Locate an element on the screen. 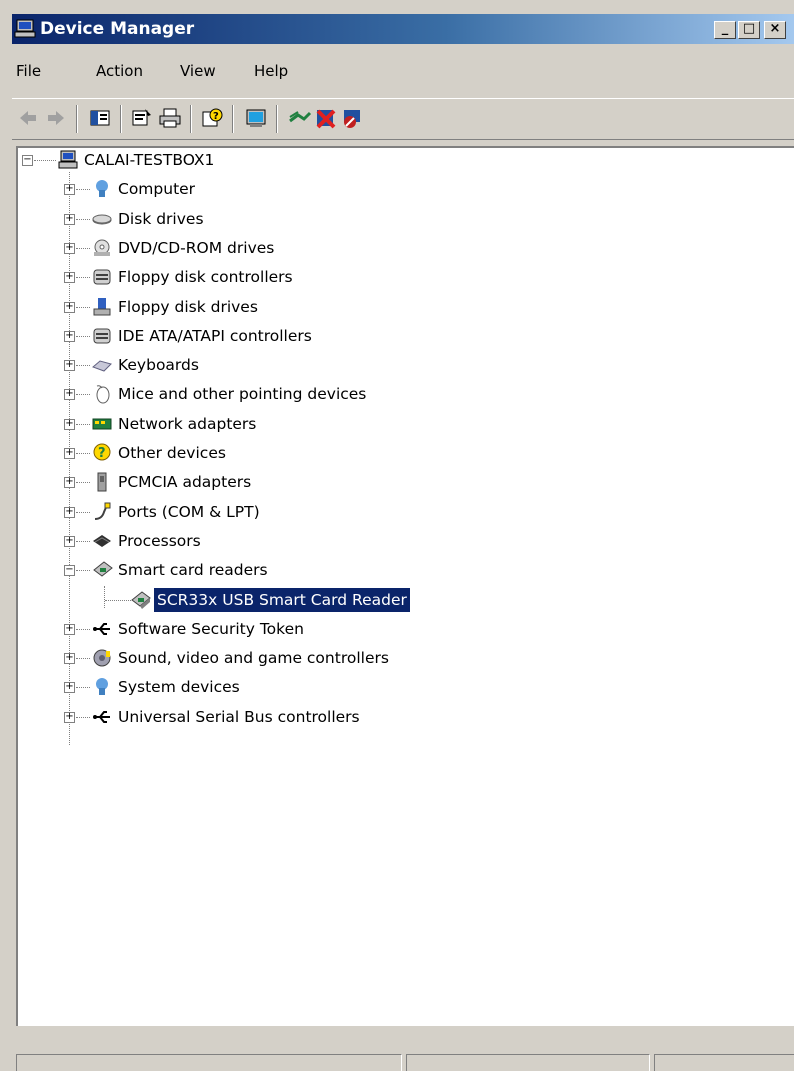 The width and height of the screenshot is (794, 1071). menu-action: Action is located at coordinates (119, 71).